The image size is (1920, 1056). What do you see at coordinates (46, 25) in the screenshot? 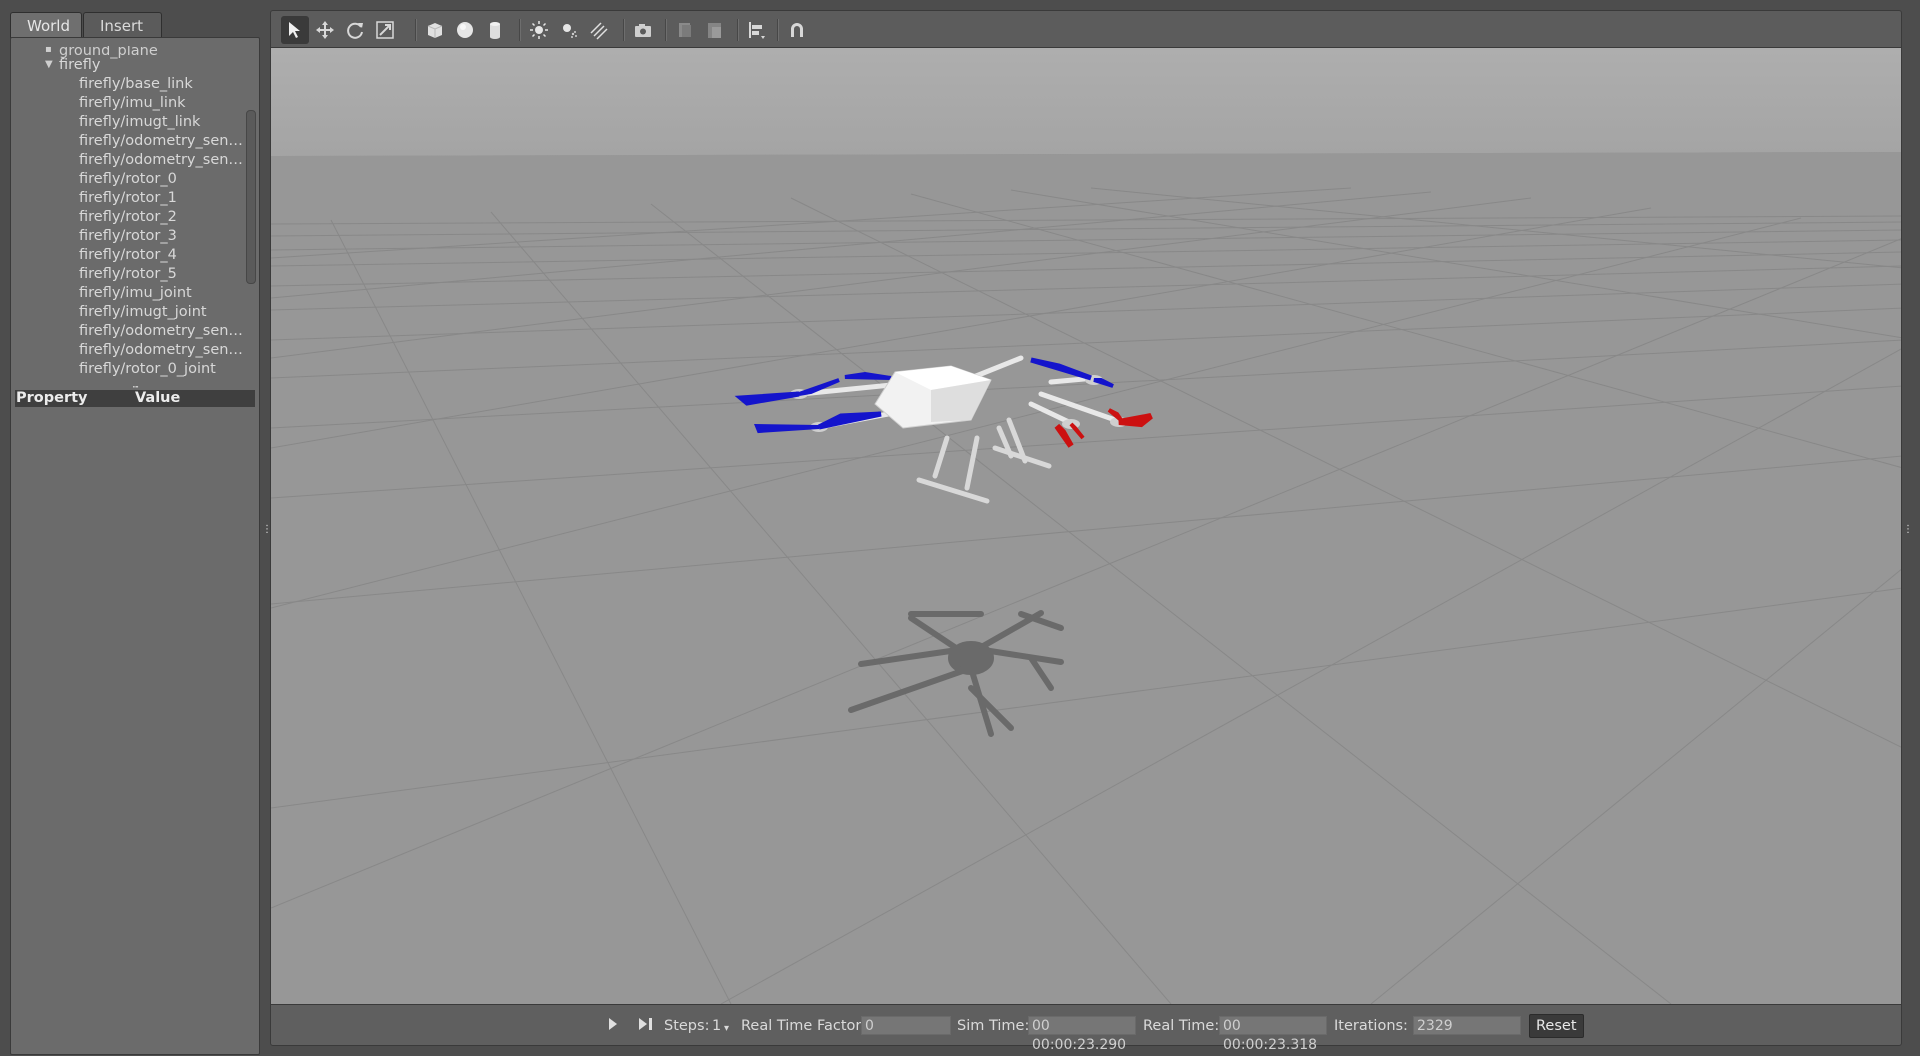
I see `tab-world: World` at bounding box center [46, 25].